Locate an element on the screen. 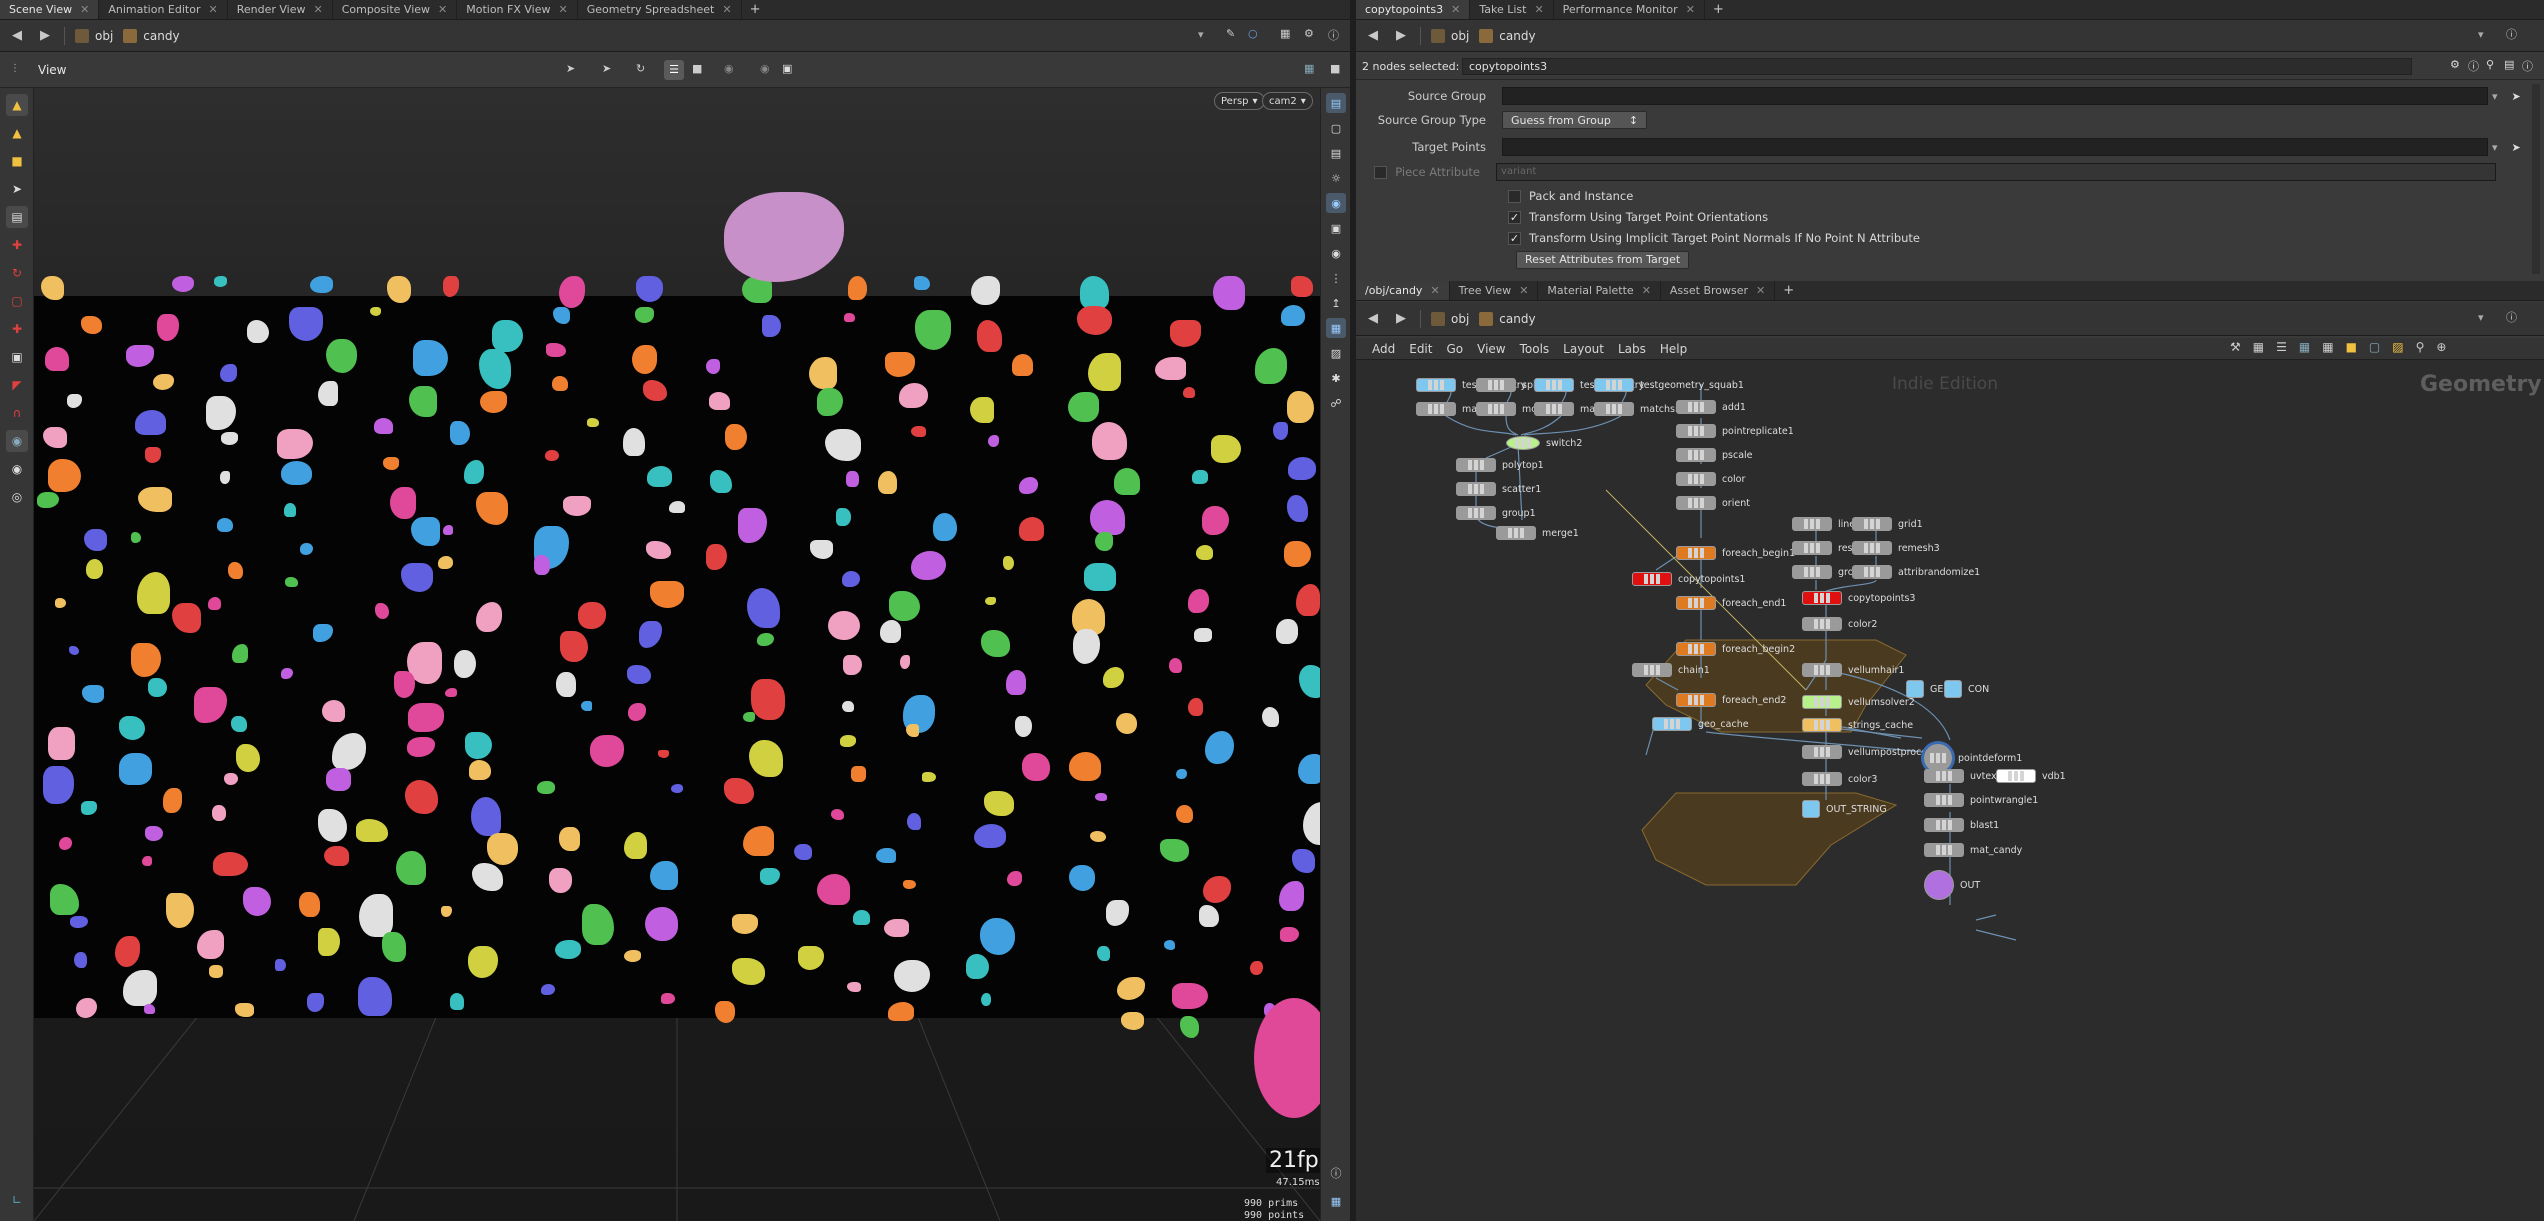  menu-labs: Labs is located at coordinates (1632, 349).